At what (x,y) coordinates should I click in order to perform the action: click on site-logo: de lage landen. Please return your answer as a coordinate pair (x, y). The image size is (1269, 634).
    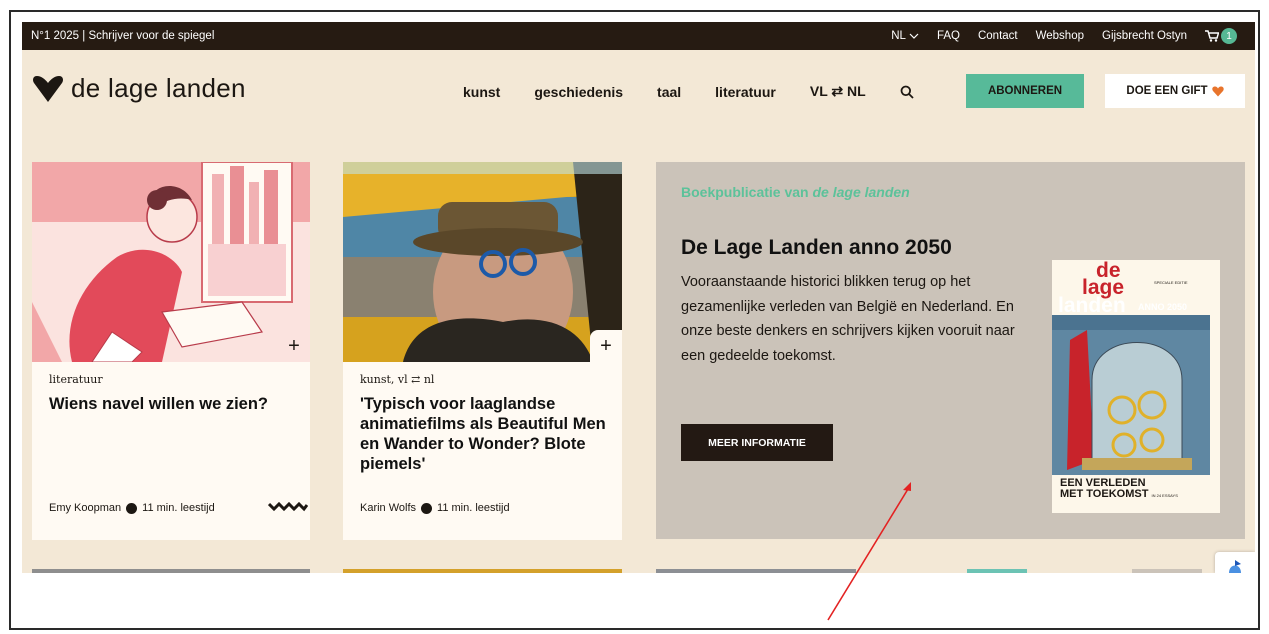
    Looking at the image, I should click on (138, 88).